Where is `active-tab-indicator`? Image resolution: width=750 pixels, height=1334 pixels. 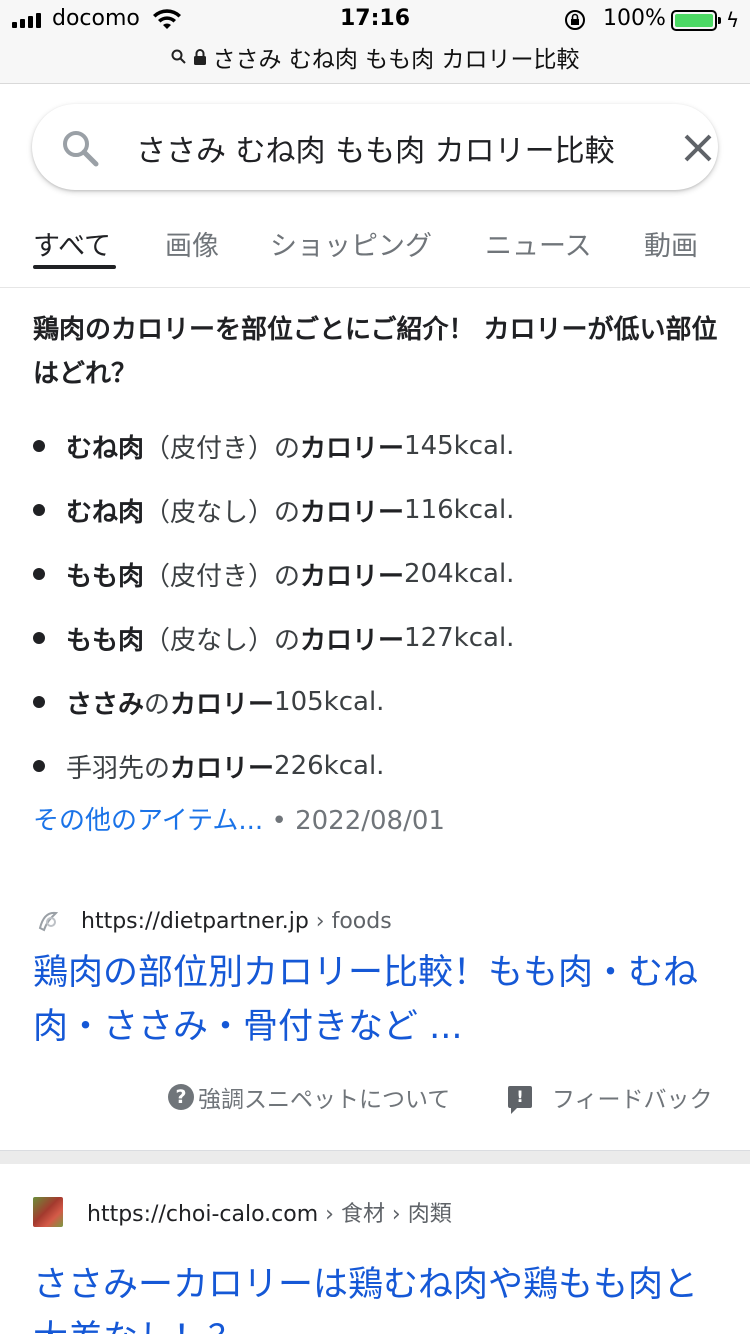 active-tab-indicator is located at coordinates (74, 267).